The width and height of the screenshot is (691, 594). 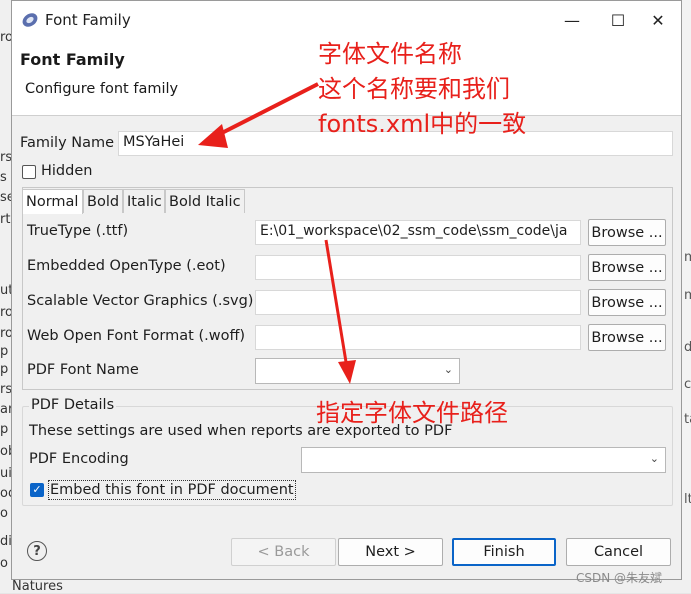 I want to click on annotation-arrows, so click(x=277, y=233).